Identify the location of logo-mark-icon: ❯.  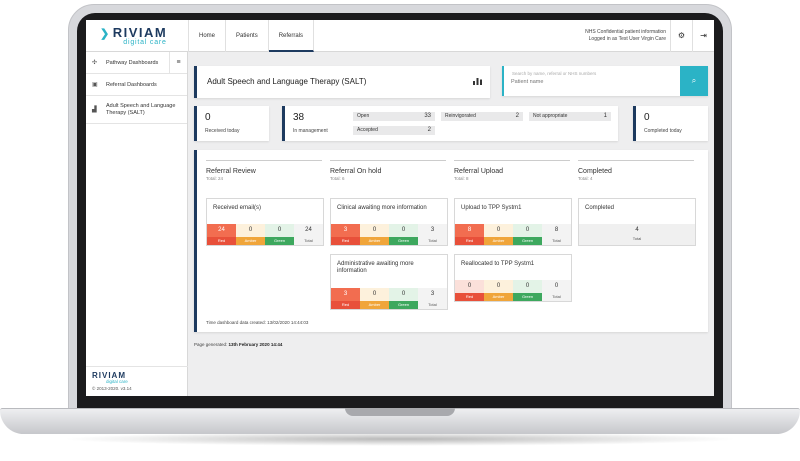
(105, 34).